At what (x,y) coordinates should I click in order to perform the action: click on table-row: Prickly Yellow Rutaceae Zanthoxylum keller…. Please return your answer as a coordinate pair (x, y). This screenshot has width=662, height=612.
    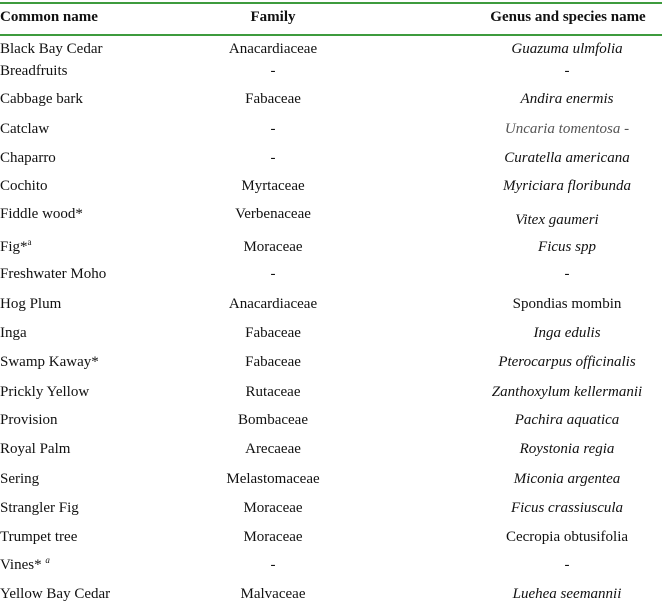
    Looking at the image, I should click on (331, 393).